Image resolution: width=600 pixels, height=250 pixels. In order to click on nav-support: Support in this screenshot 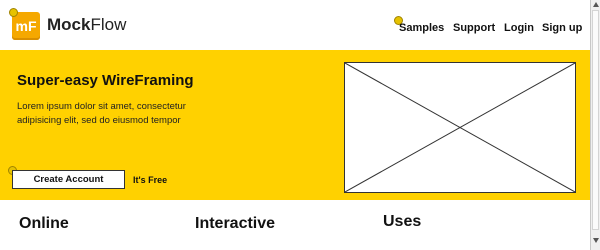, I will do `click(474, 28)`.